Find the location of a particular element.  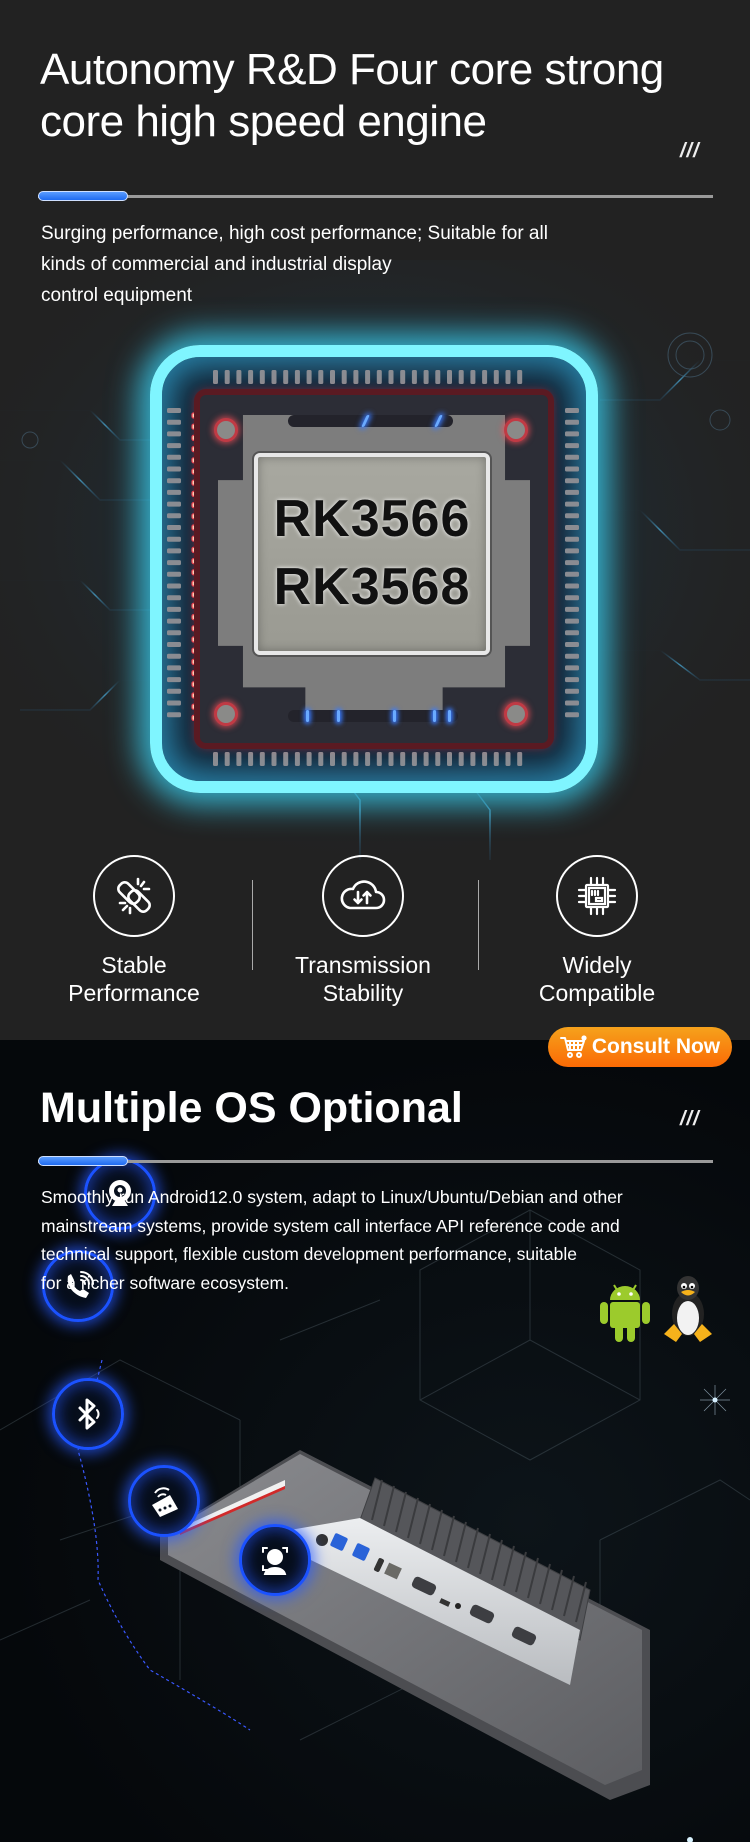

chip-screw is located at coordinates (516, 430).